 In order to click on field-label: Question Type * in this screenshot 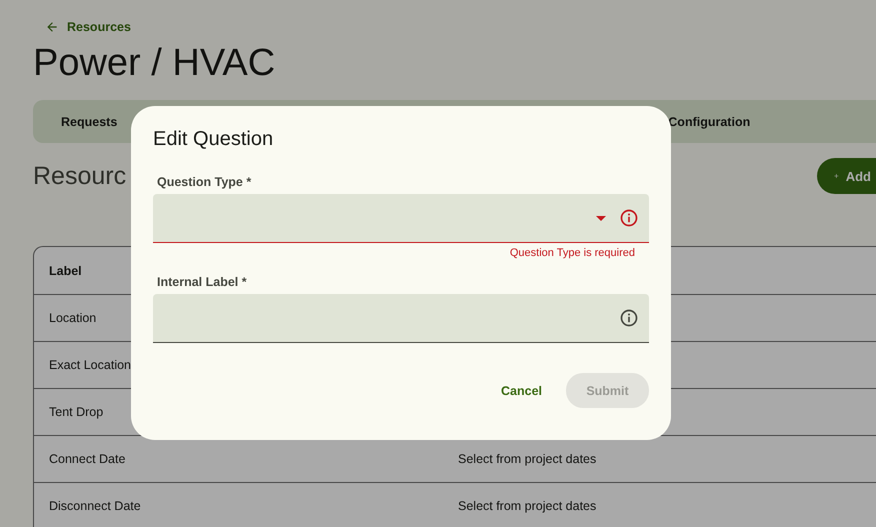, I will do `click(204, 182)`.